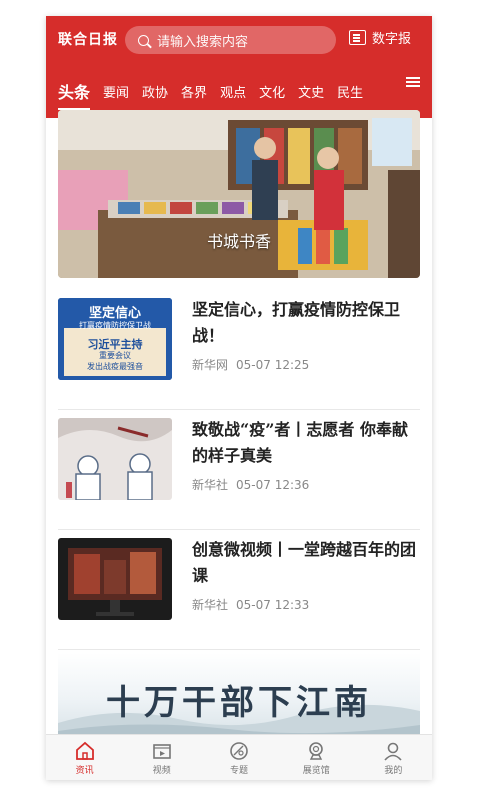 This screenshot has width=480, height=800. Describe the element at coordinates (316, 771) in the screenshot. I see `nav-label: 展览馆` at that location.